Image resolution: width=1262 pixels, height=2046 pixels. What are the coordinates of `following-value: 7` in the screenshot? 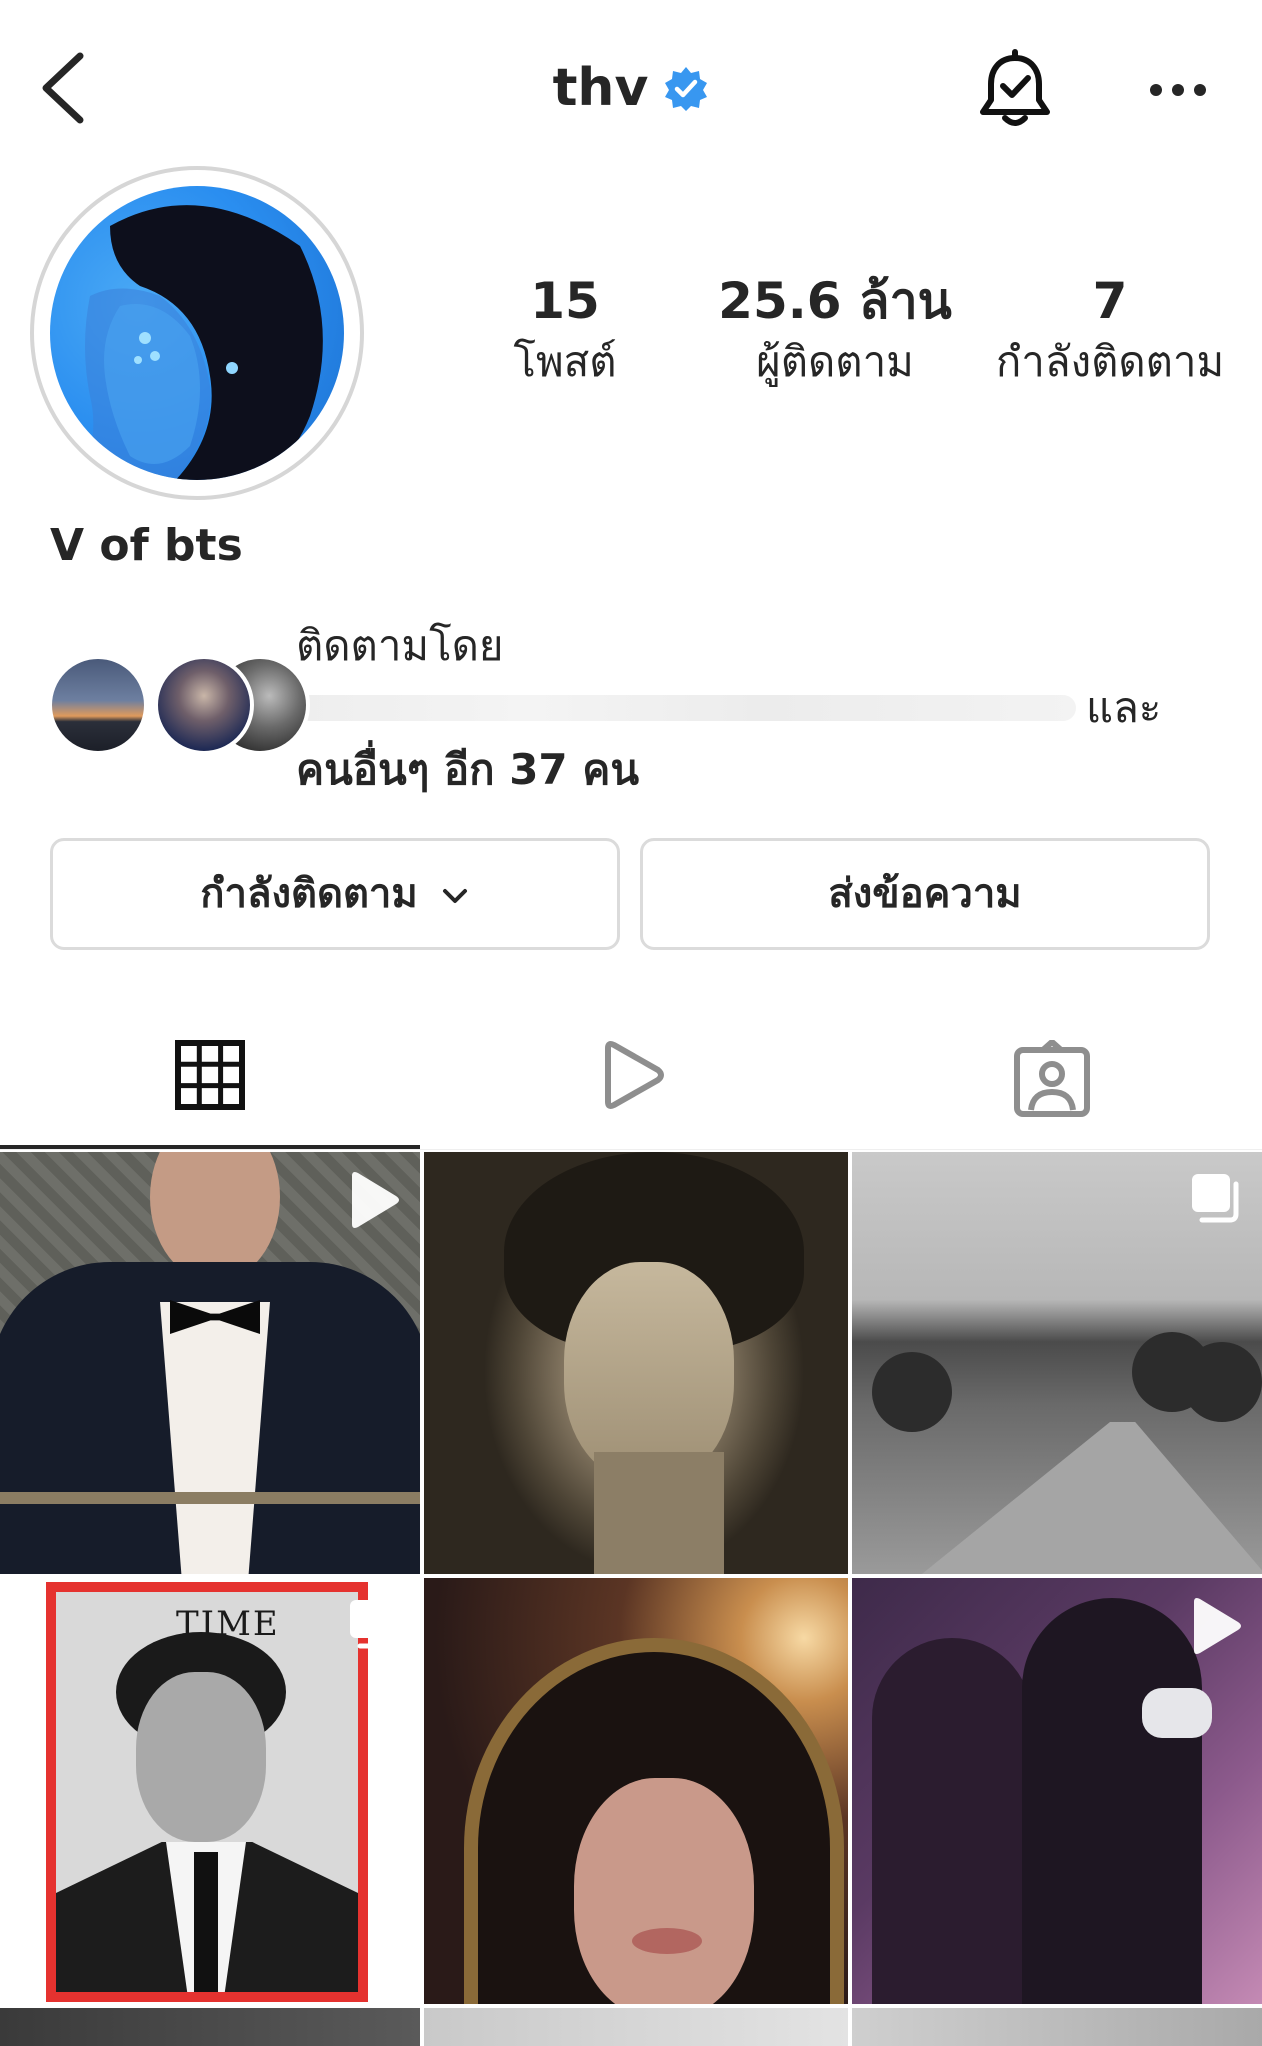 It's located at (1110, 301).